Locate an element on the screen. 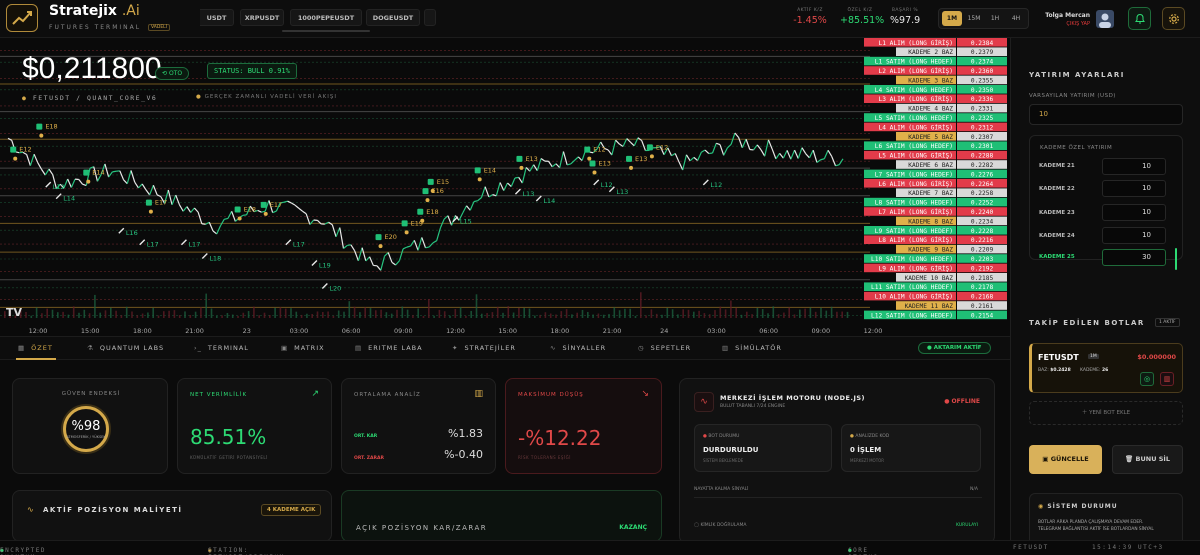 The height and width of the screenshot is (555, 1200). entry-label: E13 is located at coordinates (605, 163).